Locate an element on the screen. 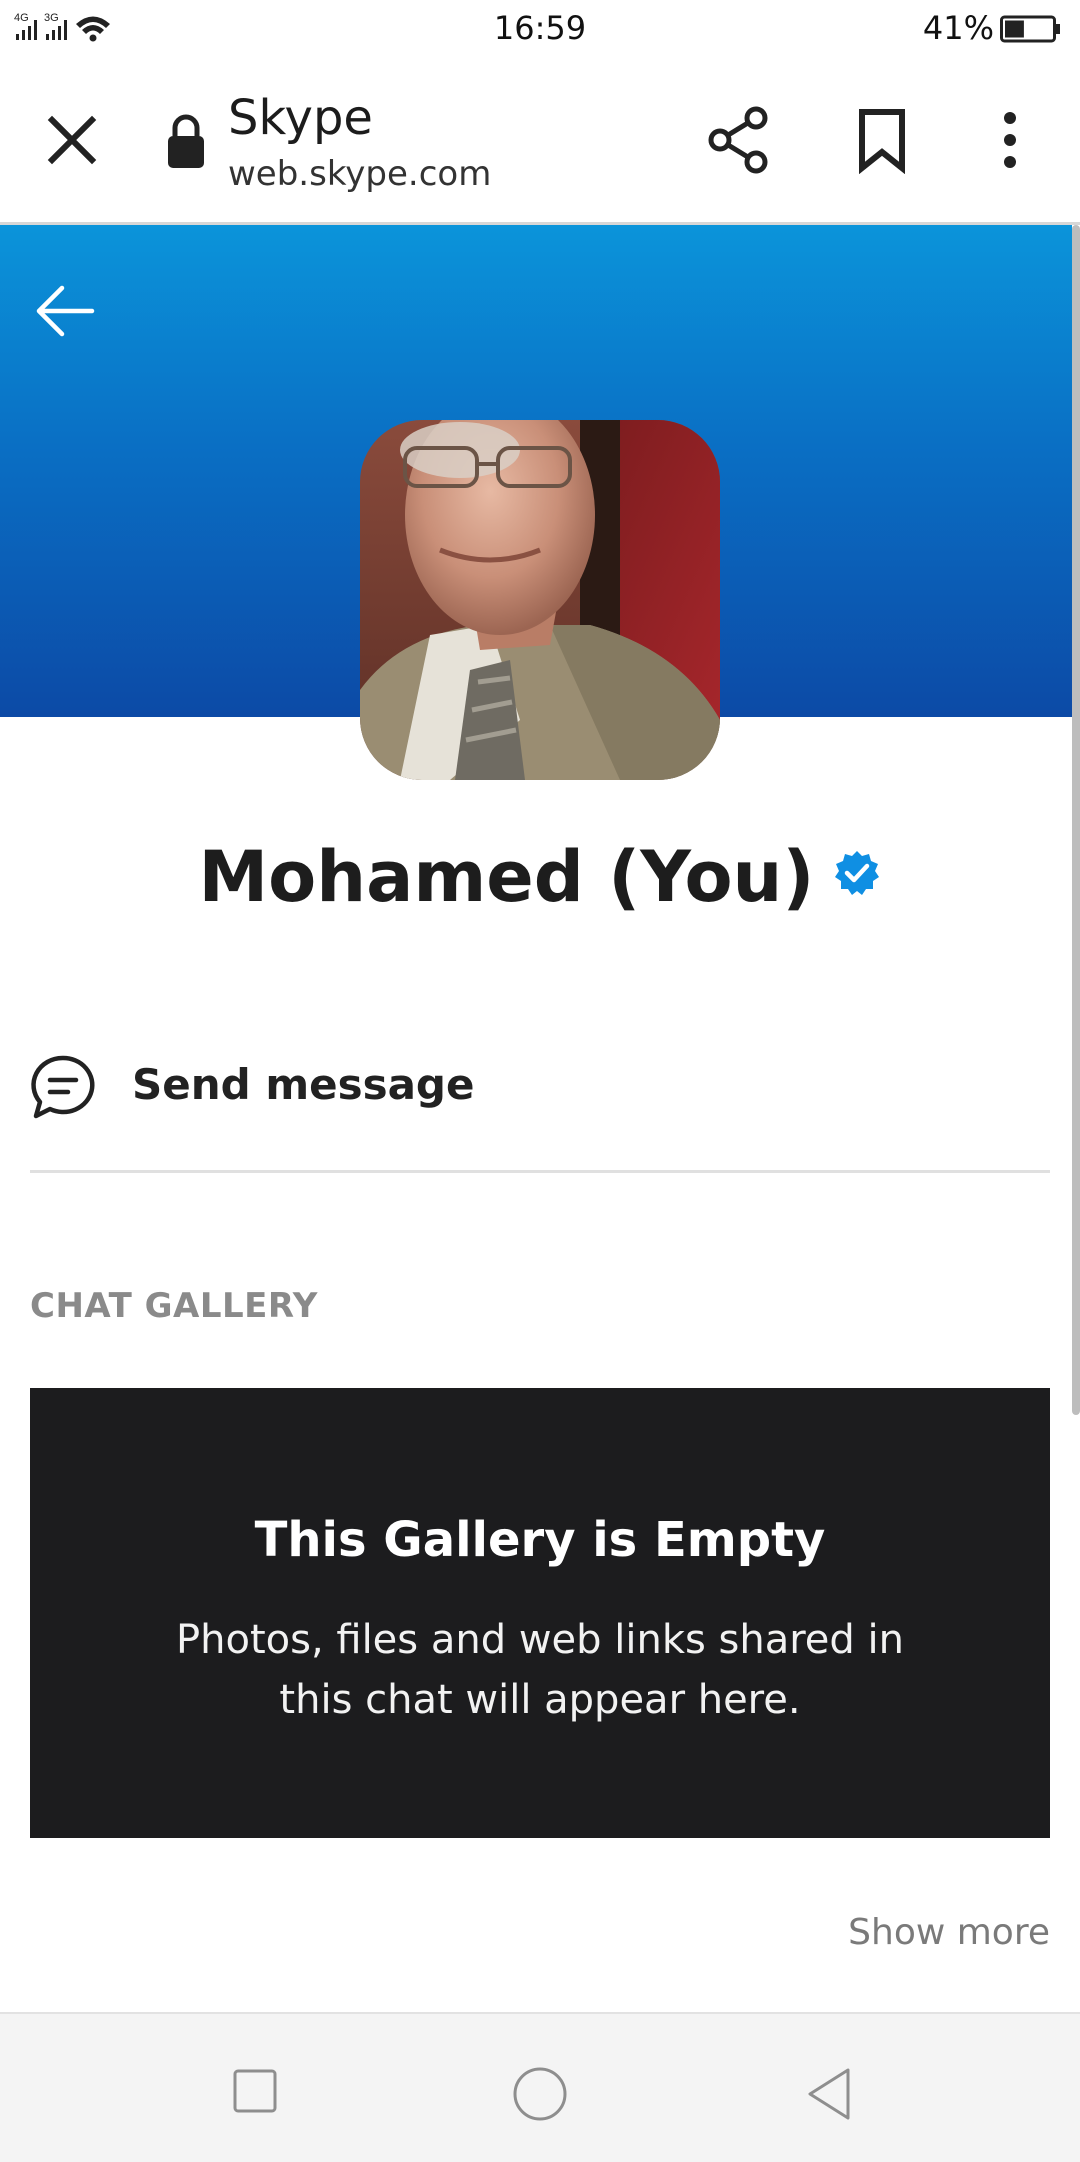  system-nav-bar is located at coordinates (540, 2087).